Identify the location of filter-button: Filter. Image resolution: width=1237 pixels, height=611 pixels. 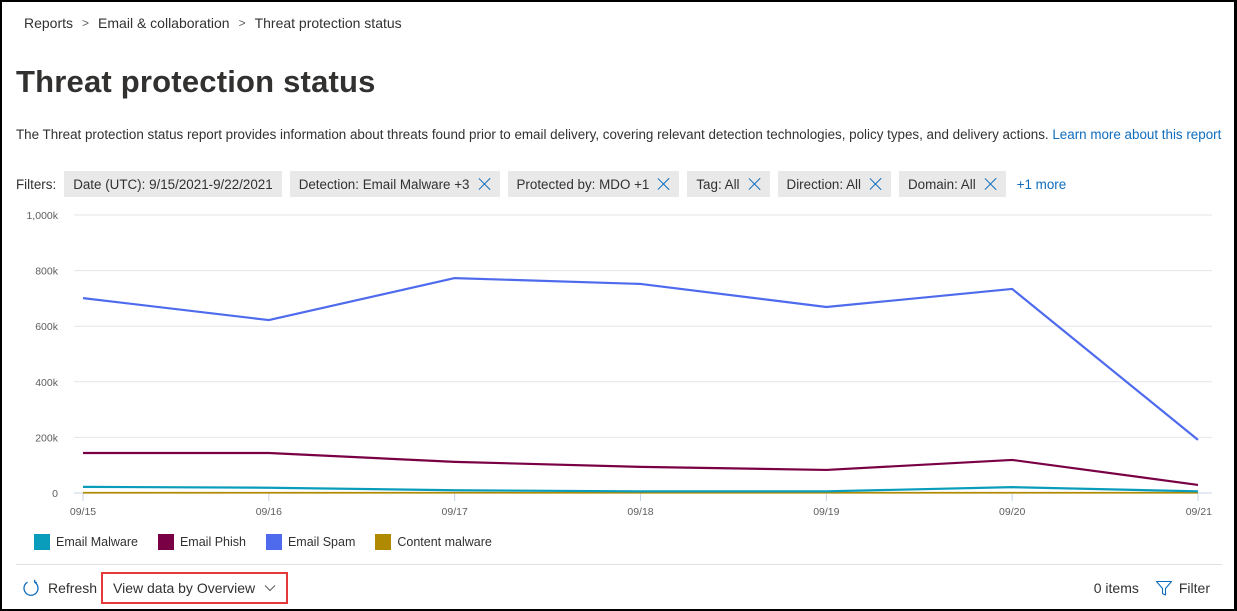
(1182, 588).